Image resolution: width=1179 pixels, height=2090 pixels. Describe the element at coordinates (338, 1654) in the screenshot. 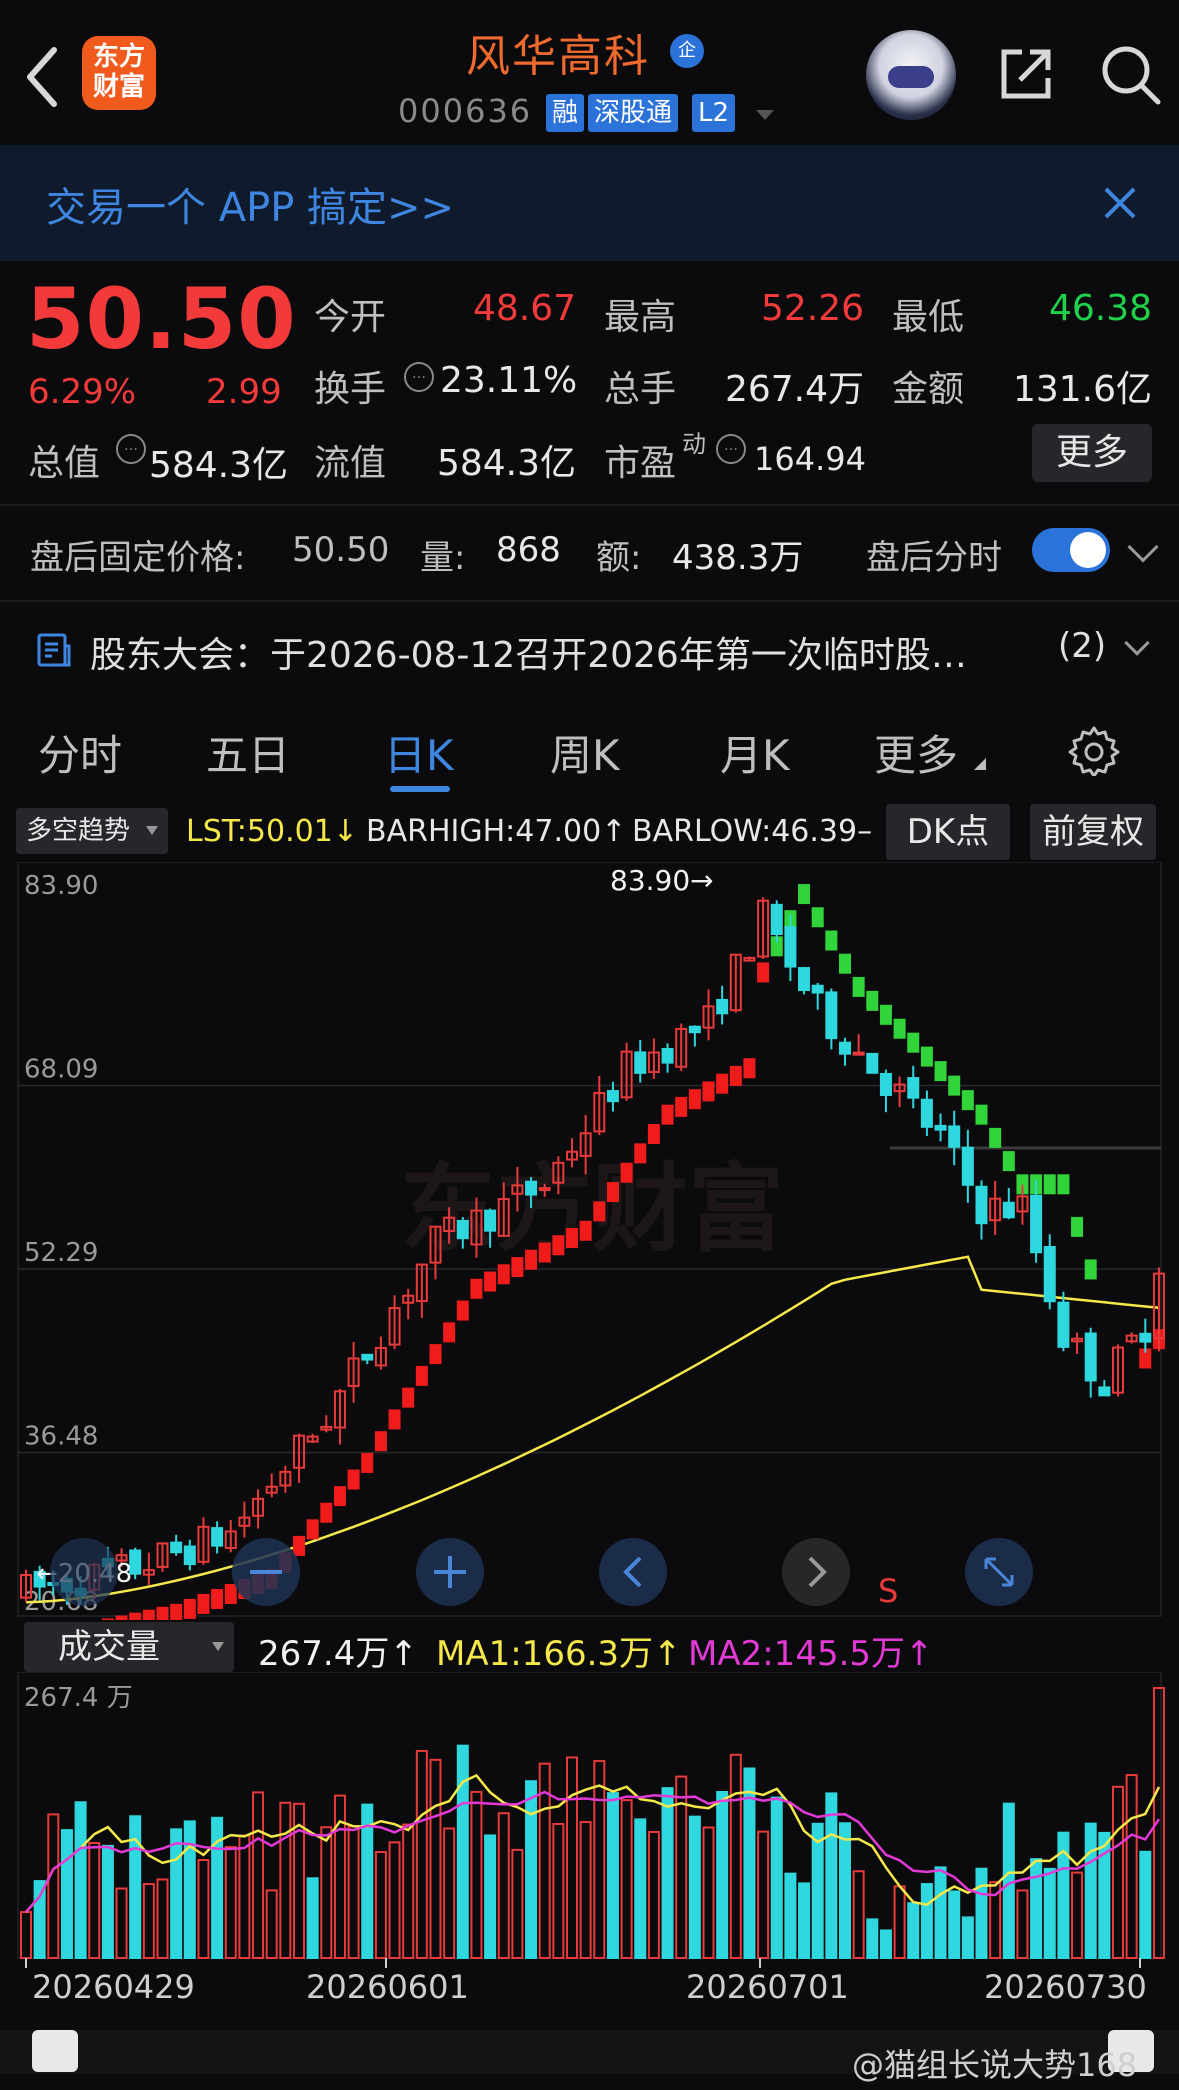

I see `volume-current: 267.4万↑` at that location.